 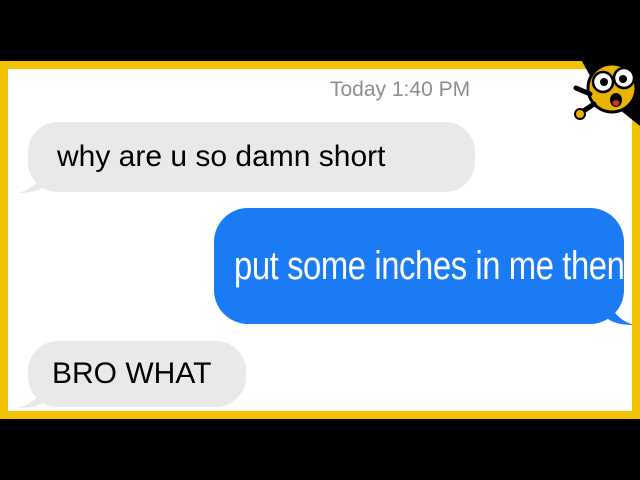 I want to click on incoming-message-bubble: why are u so damn short, so click(x=246, y=157).